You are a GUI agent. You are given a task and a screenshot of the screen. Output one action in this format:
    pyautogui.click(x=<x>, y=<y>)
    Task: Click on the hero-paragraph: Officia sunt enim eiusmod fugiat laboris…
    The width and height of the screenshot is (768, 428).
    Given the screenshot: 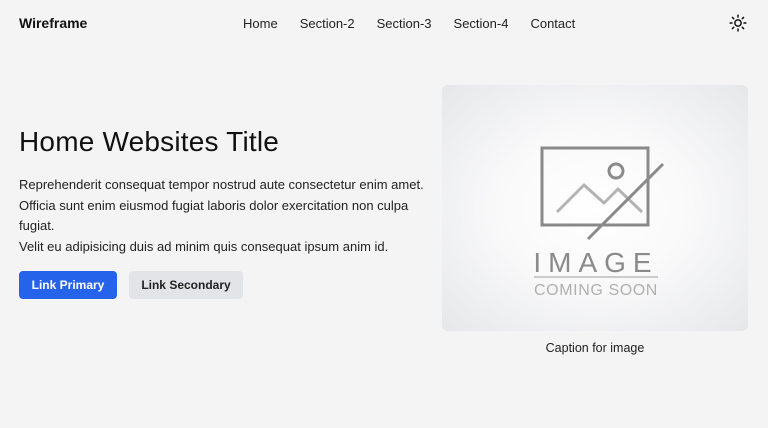 What is the action you would take?
    pyautogui.click(x=214, y=215)
    